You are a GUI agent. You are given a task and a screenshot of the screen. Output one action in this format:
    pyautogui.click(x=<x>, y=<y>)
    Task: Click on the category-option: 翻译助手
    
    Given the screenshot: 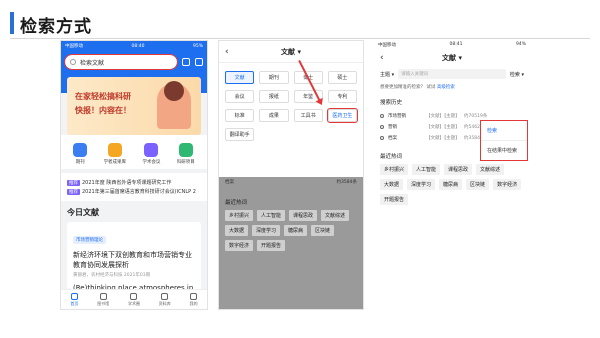 What is the action you would take?
    pyautogui.click(x=240, y=134)
    